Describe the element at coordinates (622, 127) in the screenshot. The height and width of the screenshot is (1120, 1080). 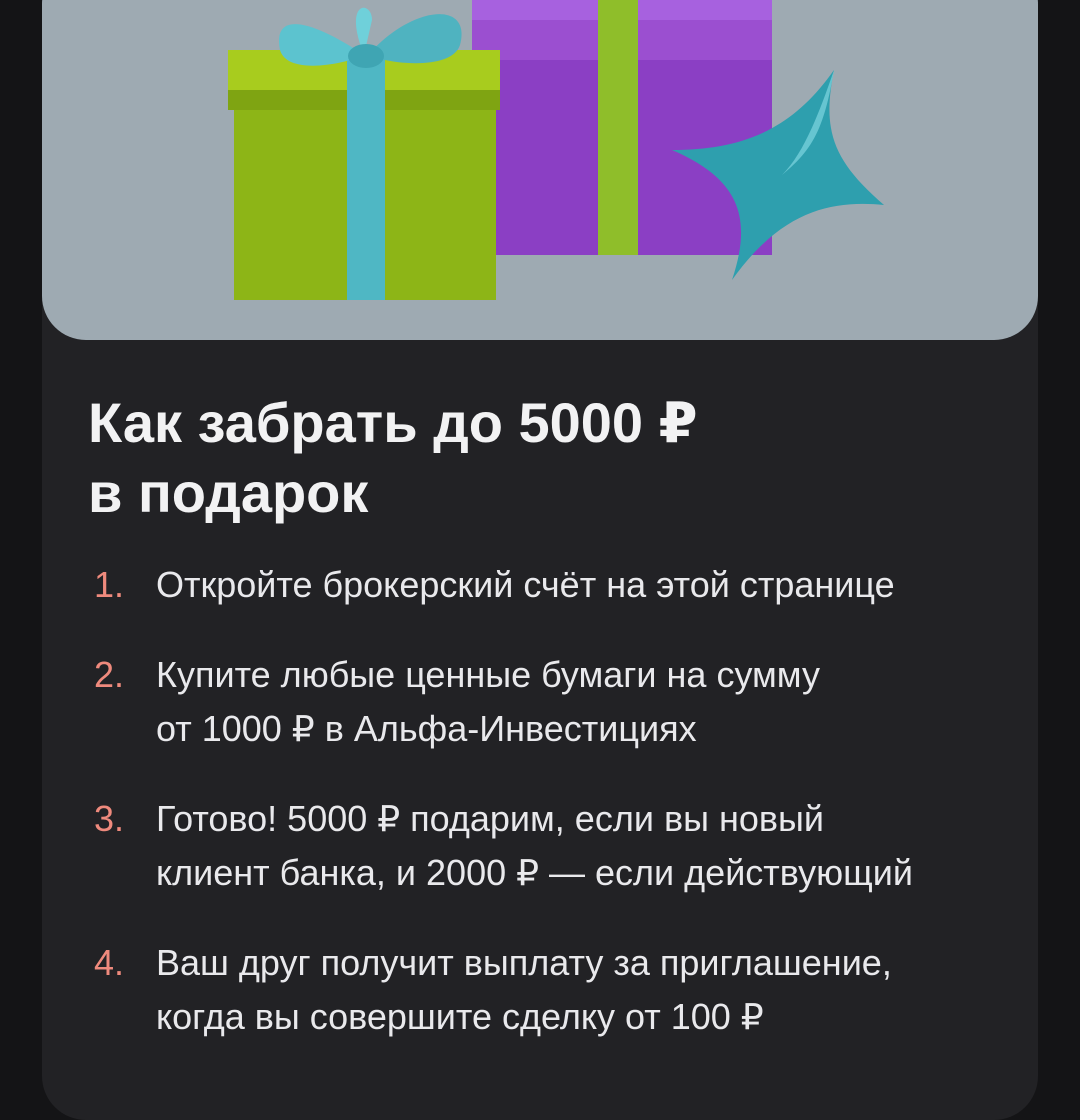
I see `purple-gift-box` at that location.